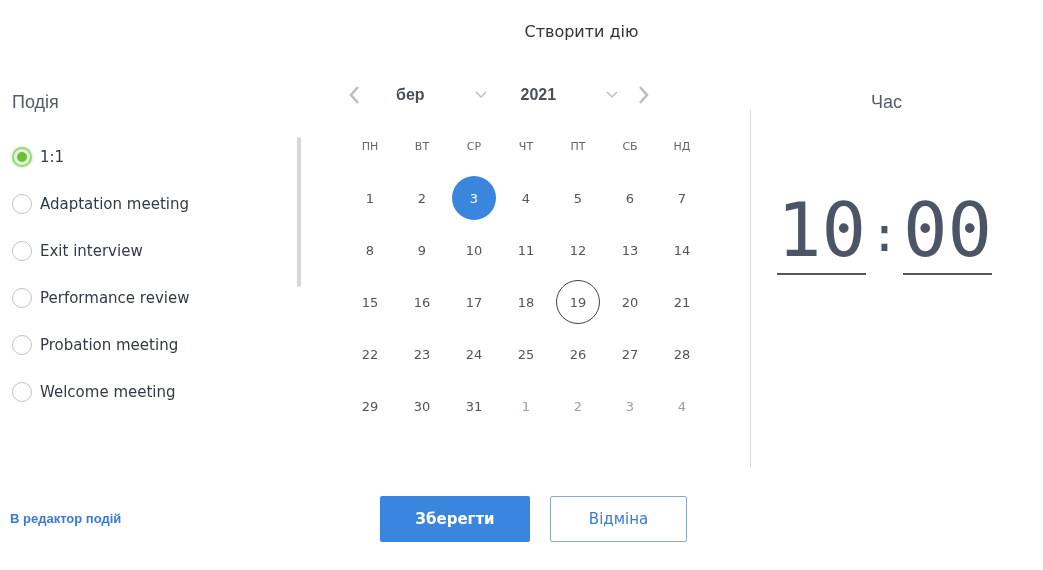 The height and width of the screenshot is (570, 1043). Describe the element at coordinates (682, 250) in the screenshot. I see `calendar-day: 14` at that location.